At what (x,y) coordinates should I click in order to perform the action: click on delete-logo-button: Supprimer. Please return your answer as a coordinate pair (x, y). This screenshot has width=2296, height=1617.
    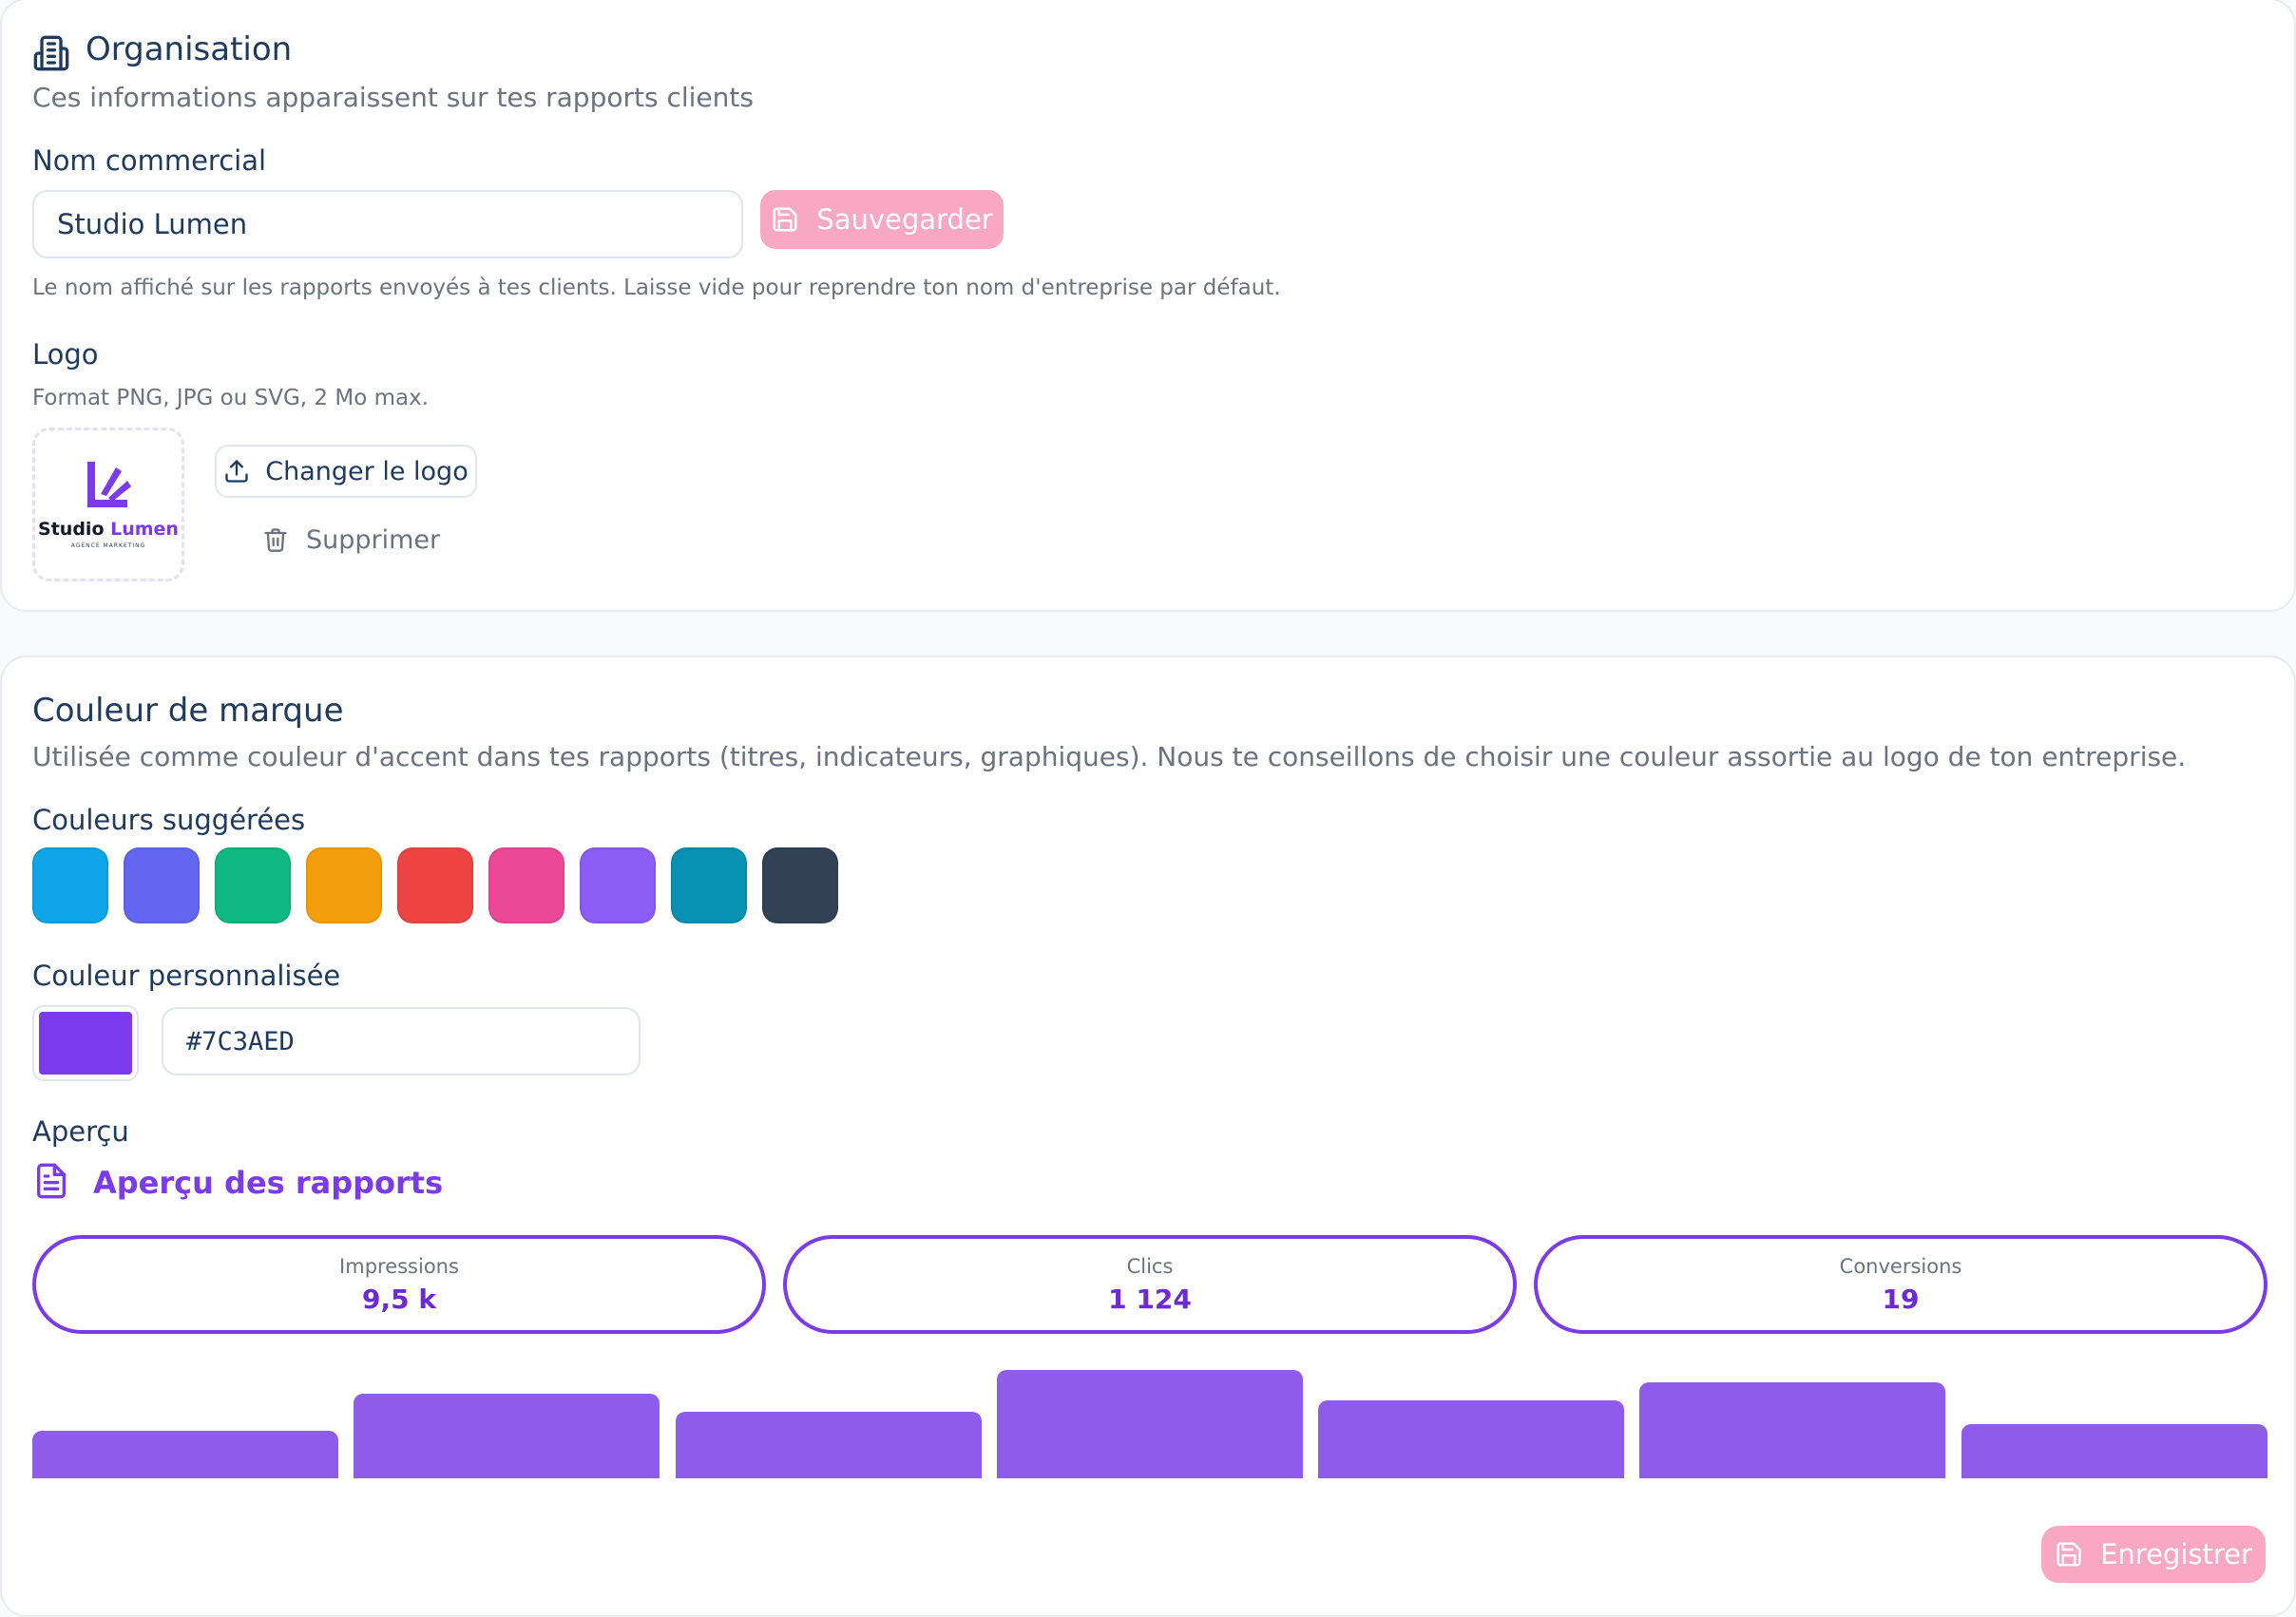
    Looking at the image, I should click on (351, 540).